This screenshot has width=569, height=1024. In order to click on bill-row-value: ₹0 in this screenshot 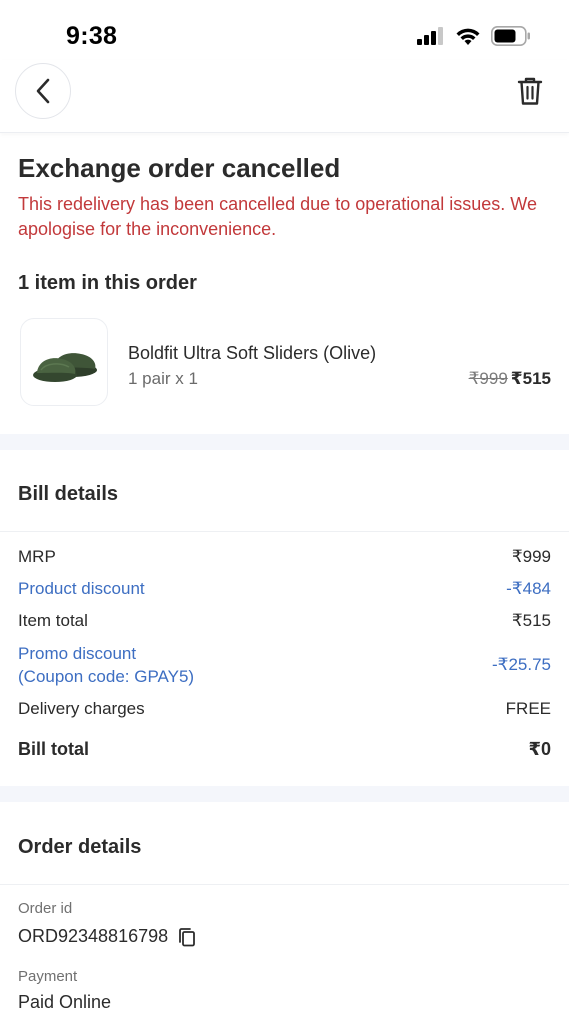, I will do `click(539, 749)`.